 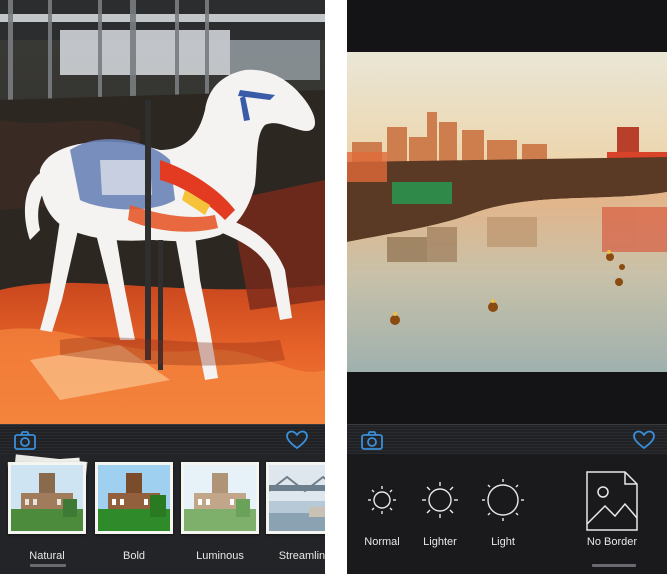 I want to click on filter-label: Luminous, so click(x=220, y=556).